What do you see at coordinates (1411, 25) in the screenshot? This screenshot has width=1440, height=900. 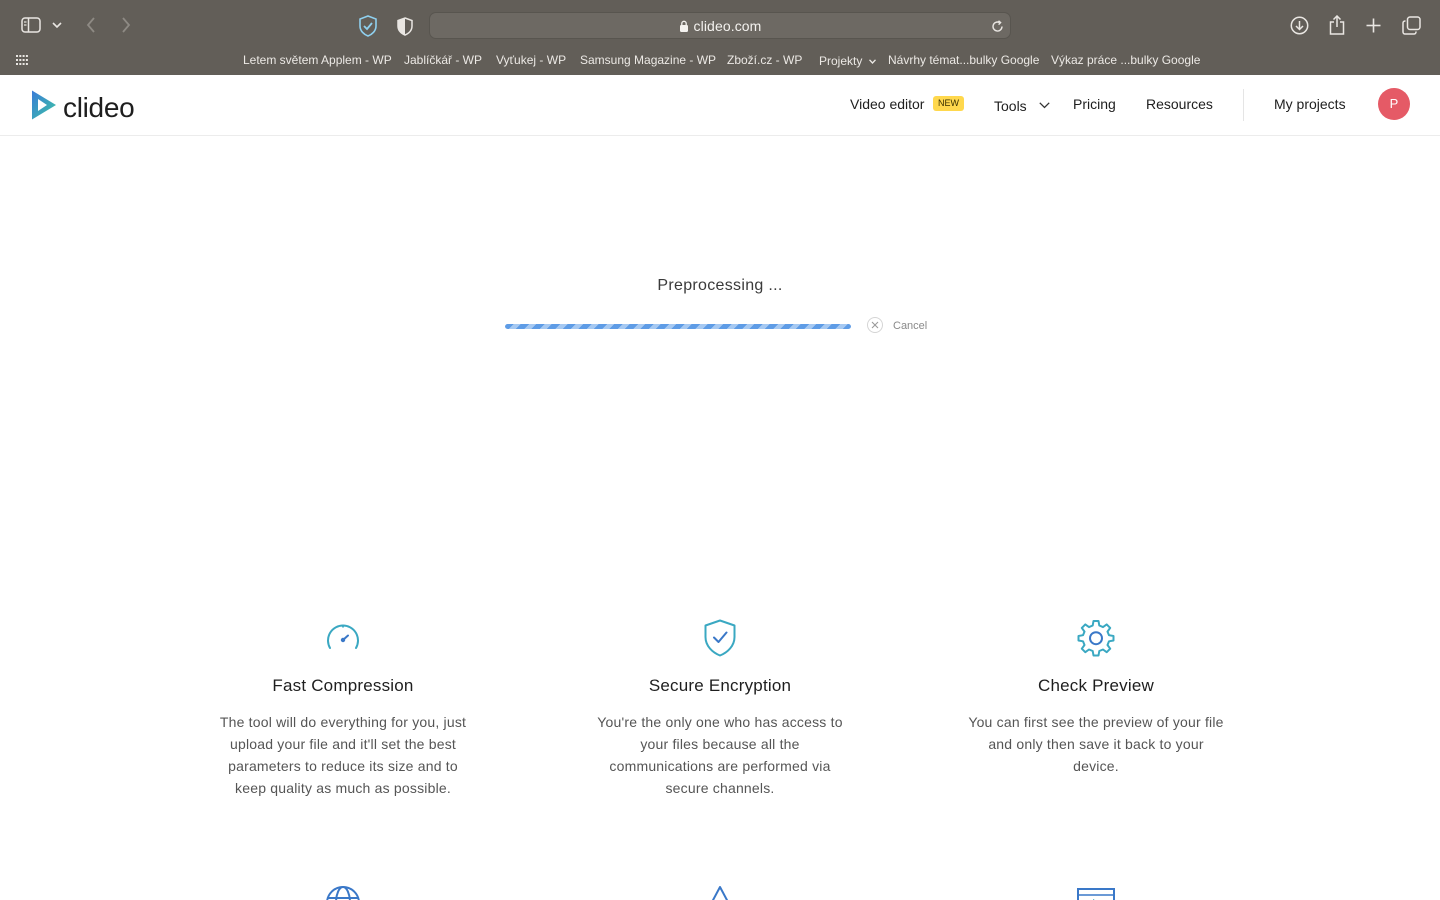 I see `tab-overview-icon` at bounding box center [1411, 25].